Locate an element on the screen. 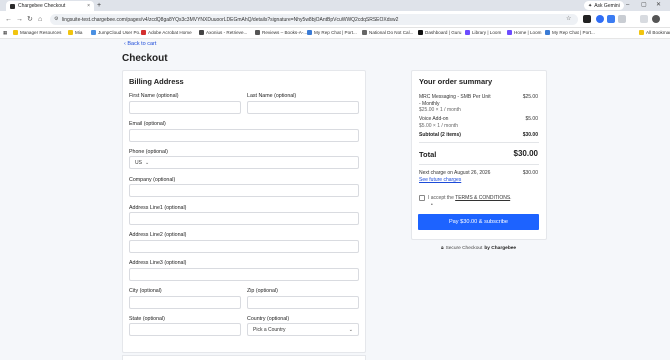  next-section-card is located at coordinates (244, 357).